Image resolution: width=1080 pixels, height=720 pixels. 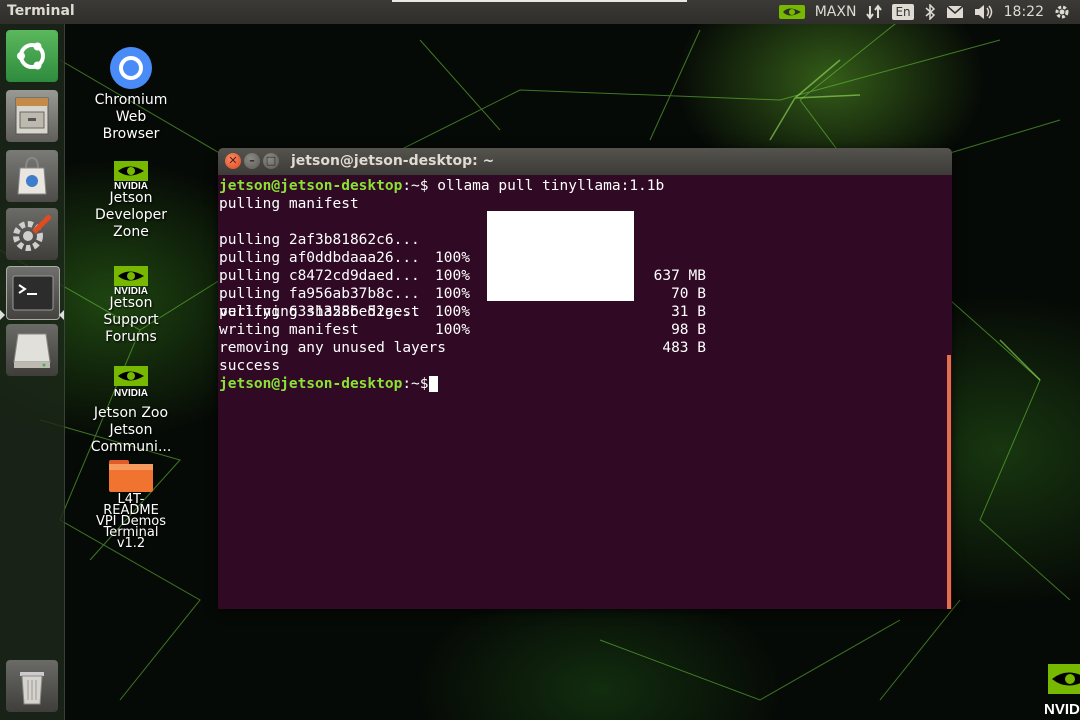 I want to click on launcher-item-disk, so click(x=32, y=350).